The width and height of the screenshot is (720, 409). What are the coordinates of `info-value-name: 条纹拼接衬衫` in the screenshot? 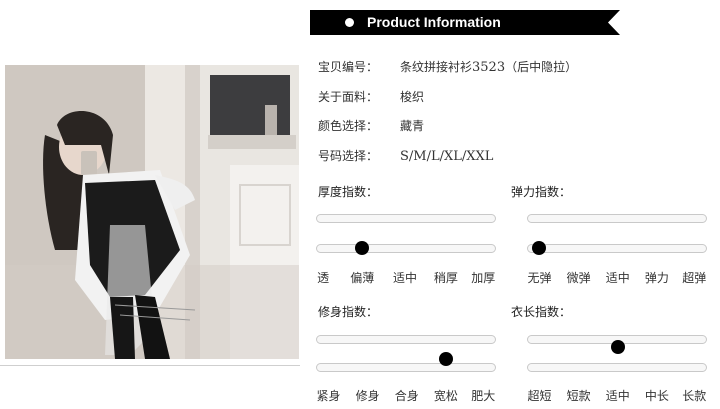 It's located at (436, 67).